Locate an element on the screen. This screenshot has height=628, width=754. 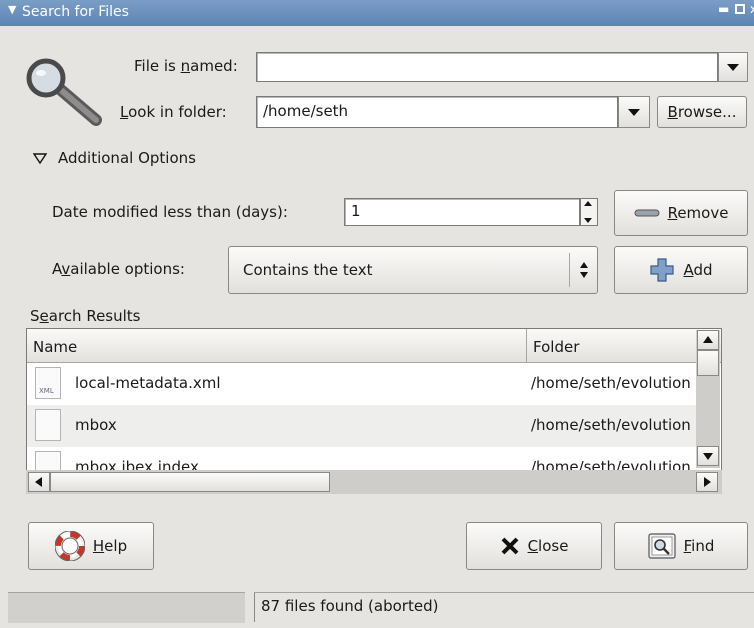
file-named-input is located at coordinates (487, 67).